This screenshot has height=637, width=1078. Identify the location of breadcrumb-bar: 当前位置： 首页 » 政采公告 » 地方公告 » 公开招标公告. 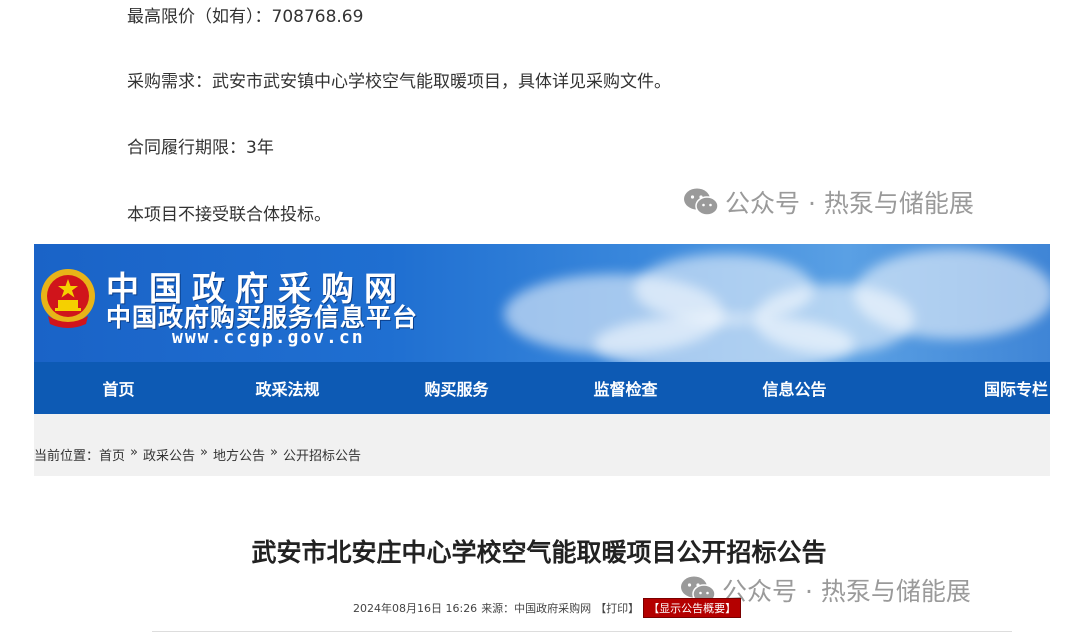
(542, 445).